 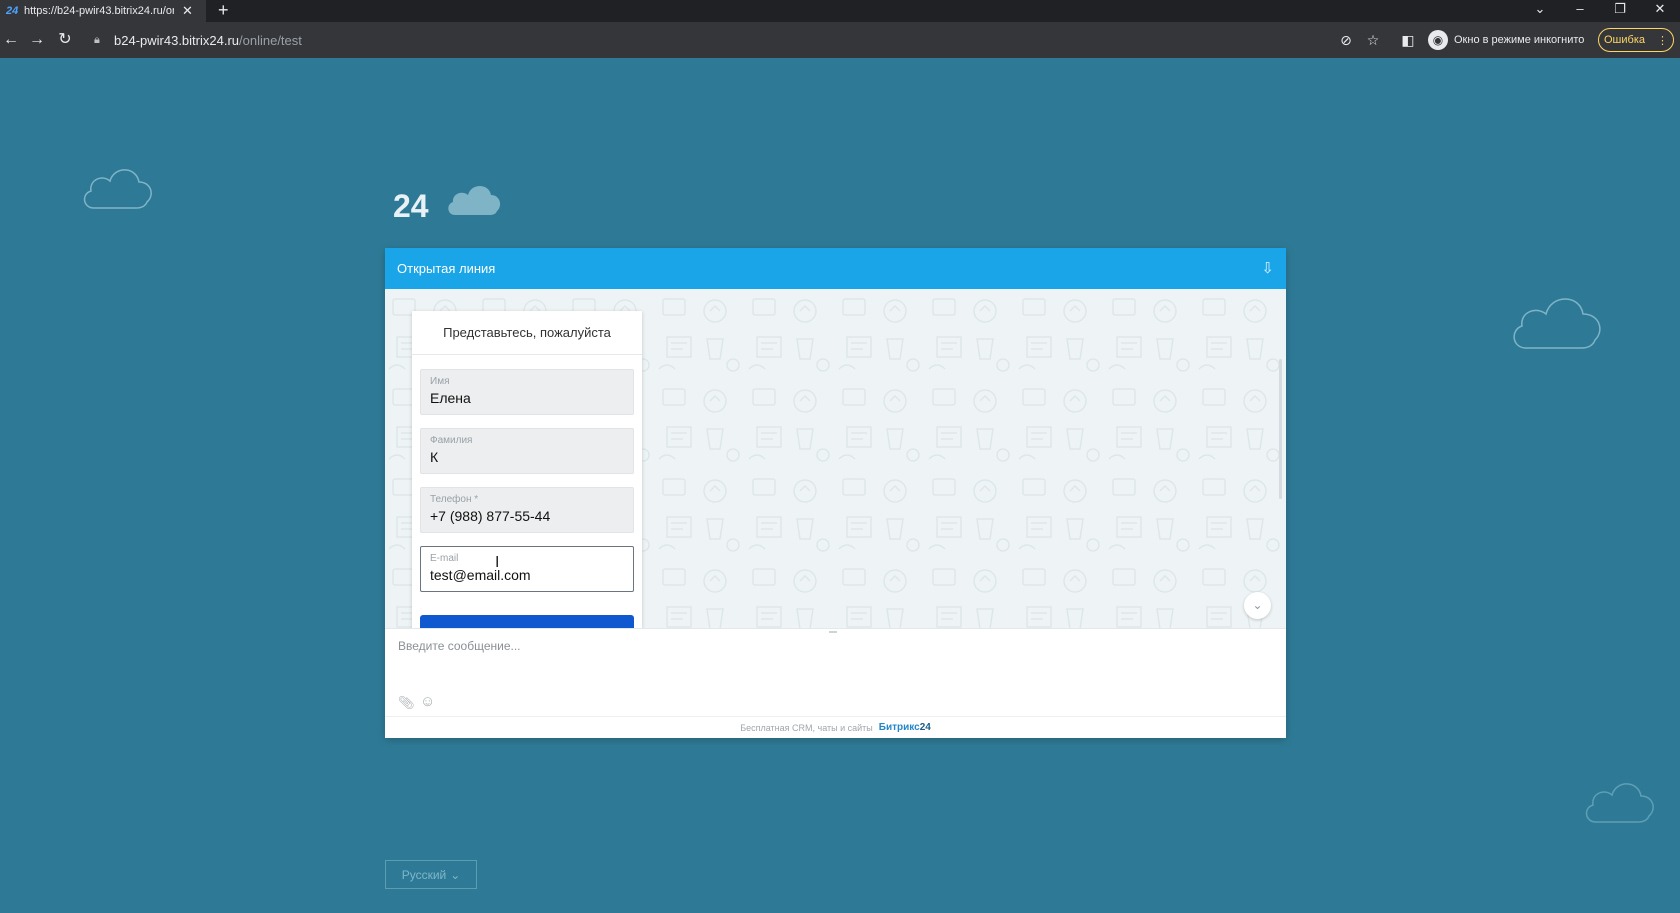 I want to click on footer-brand-link: Битрикс24, so click(x=905, y=727).